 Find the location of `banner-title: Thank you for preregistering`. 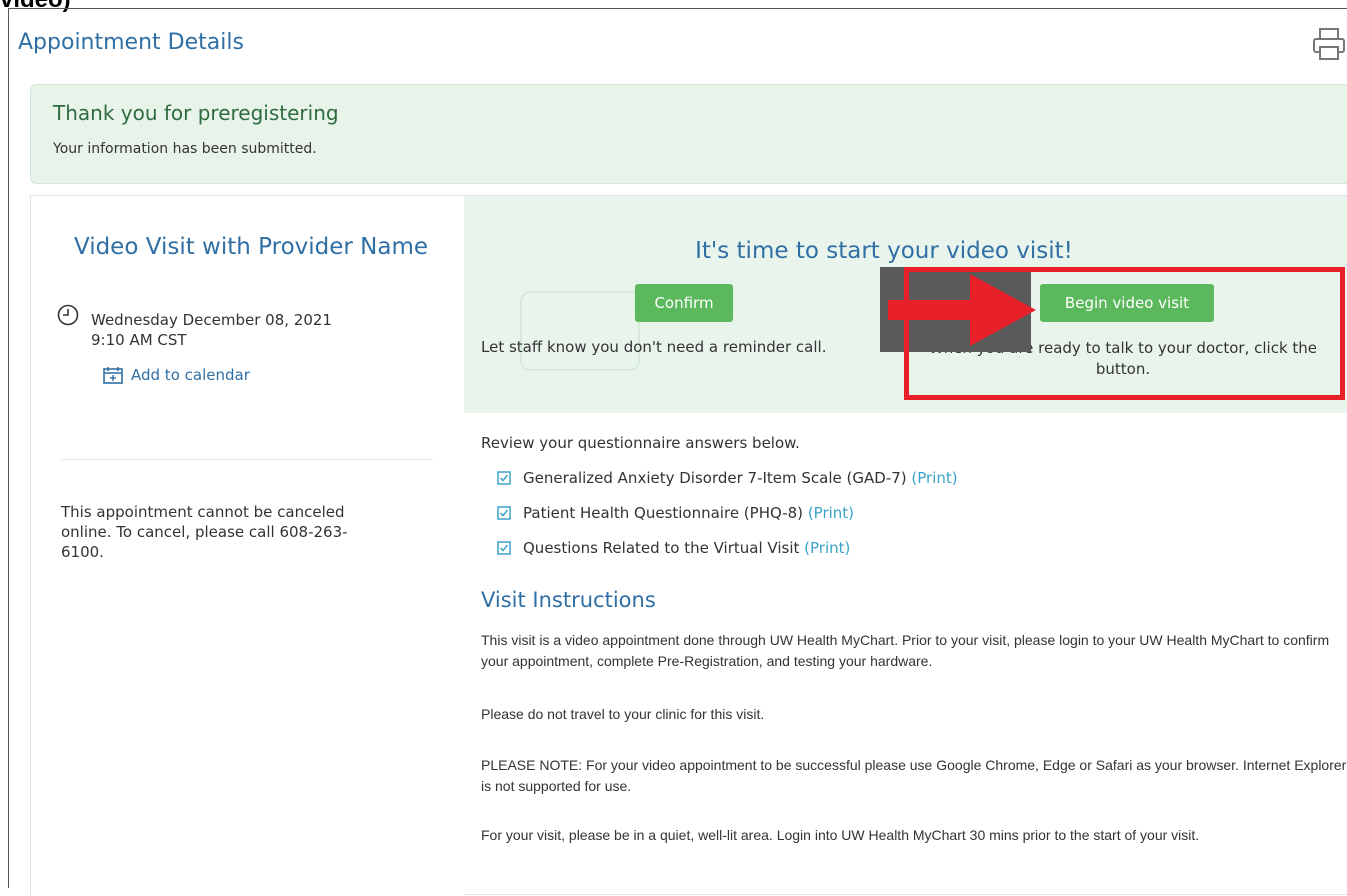

banner-title: Thank you for preregistering is located at coordinates (196, 113).